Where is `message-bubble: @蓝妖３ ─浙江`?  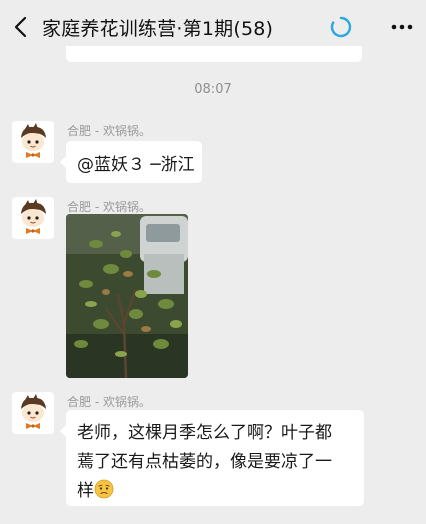 message-bubble: @蓝妖３ ─浙江 is located at coordinates (131, 162).